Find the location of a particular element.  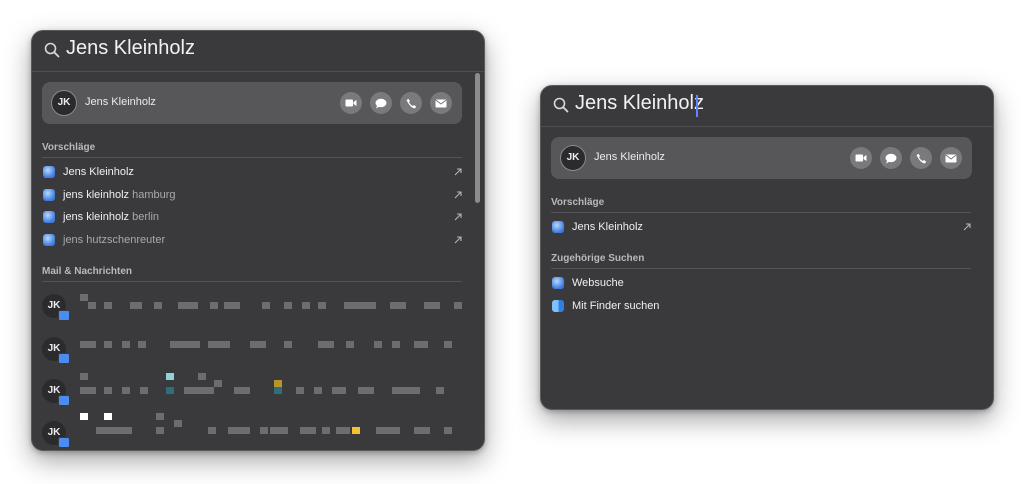

section-header-mail: Mail & Nachrichten is located at coordinates (252, 274).